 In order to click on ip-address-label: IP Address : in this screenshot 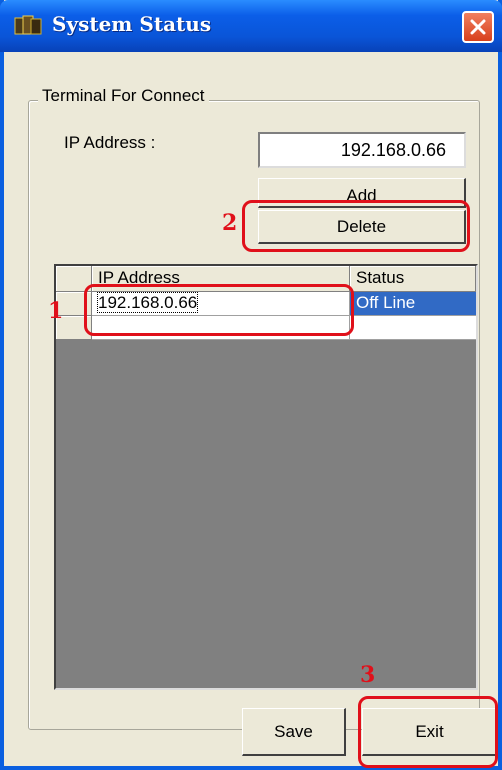, I will do `click(110, 142)`.